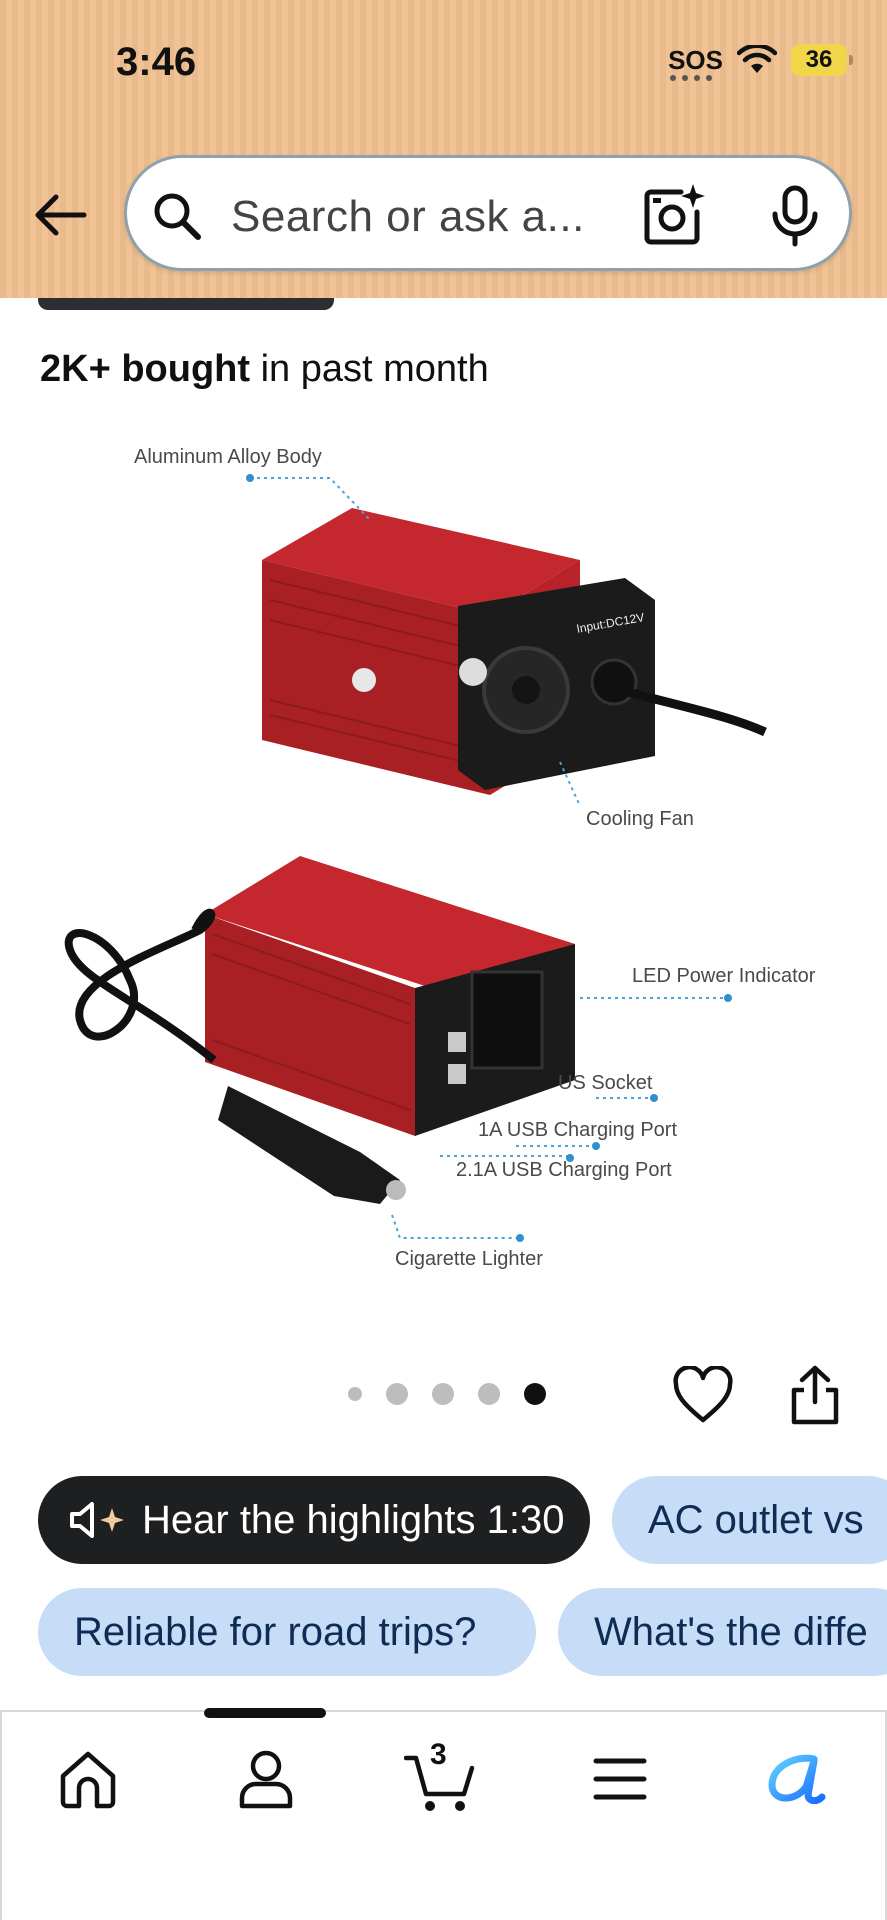  Describe the element at coordinates (514, 651) in the screenshot. I see `inverter-top` at that location.